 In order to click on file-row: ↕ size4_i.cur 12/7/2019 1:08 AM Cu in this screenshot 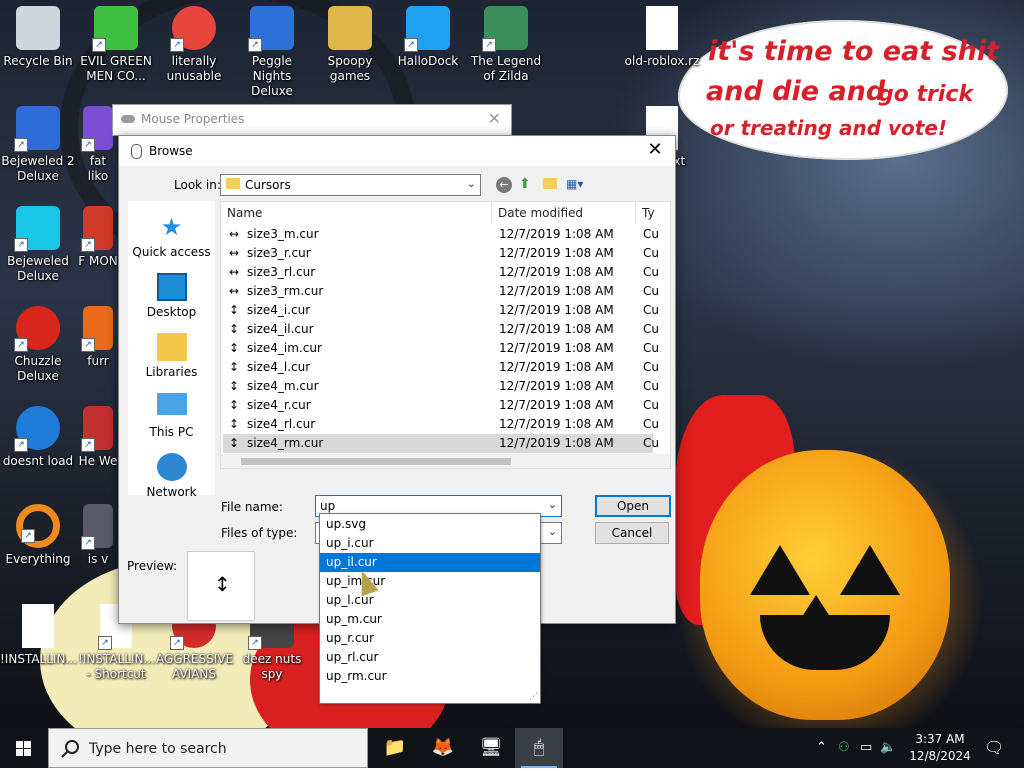, I will do `click(441, 310)`.